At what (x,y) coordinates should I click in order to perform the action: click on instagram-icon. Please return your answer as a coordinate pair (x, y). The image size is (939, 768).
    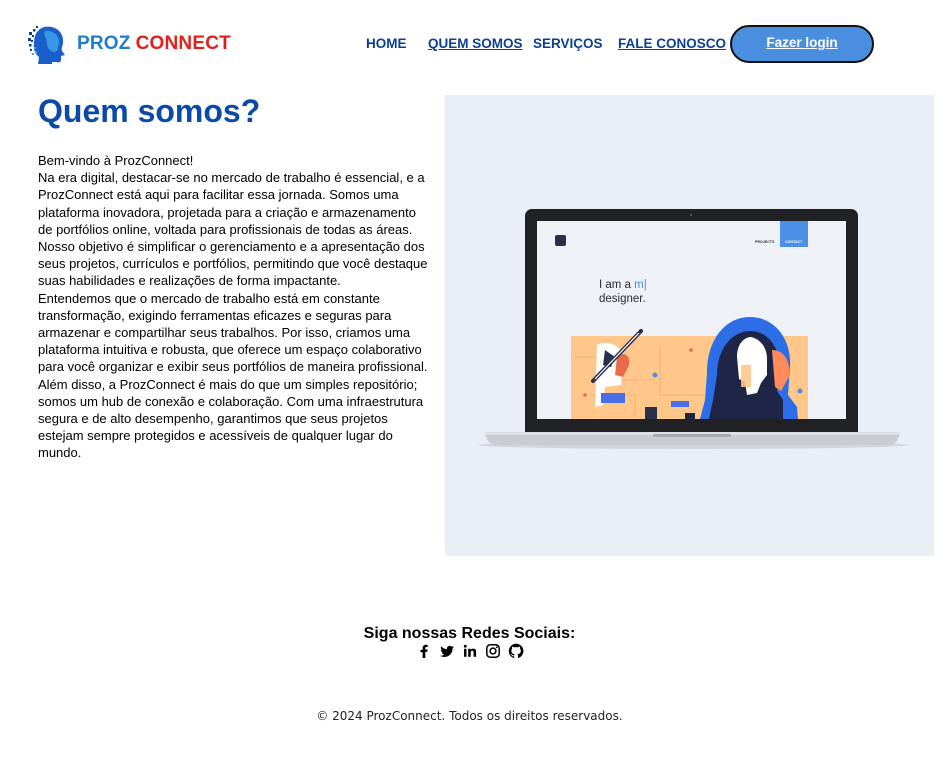
    Looking at the image, I should click on (493, 651).